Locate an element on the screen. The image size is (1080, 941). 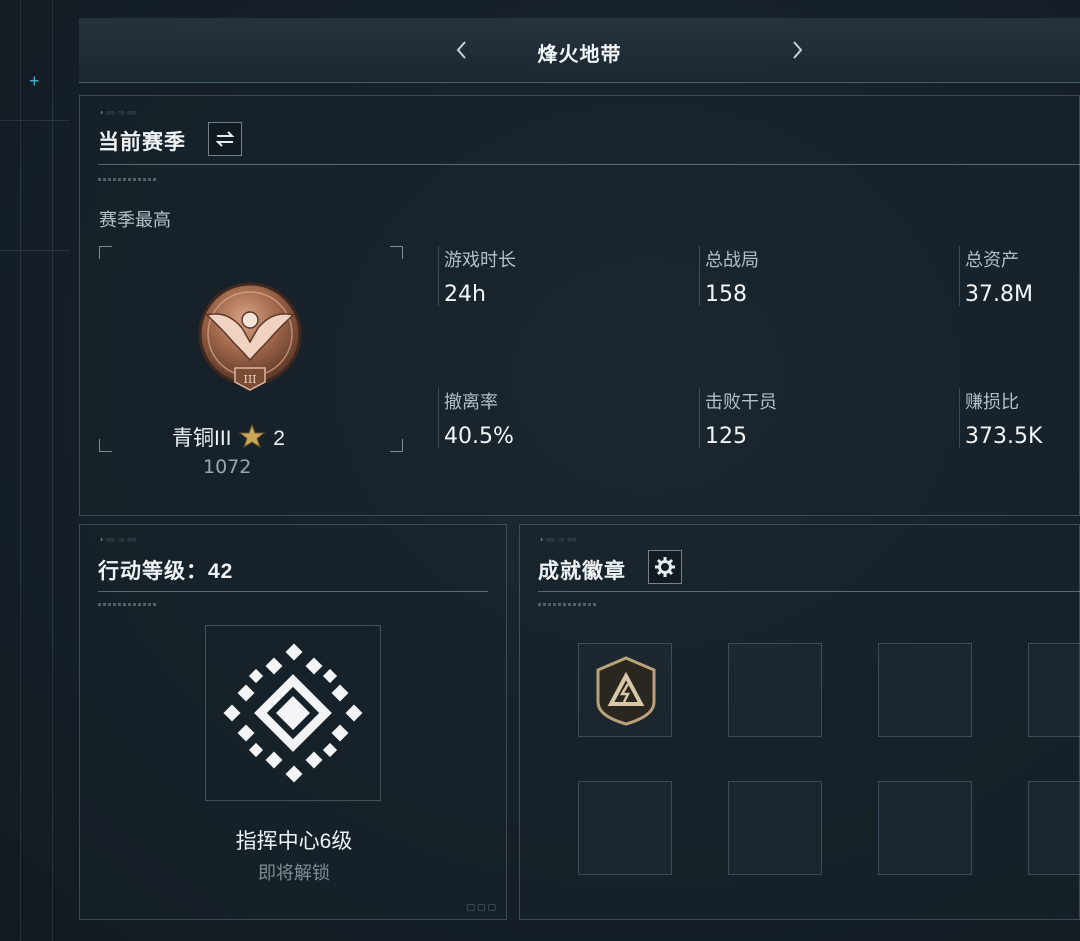
unlock-icon-frame is located at coordinates (293, 713).